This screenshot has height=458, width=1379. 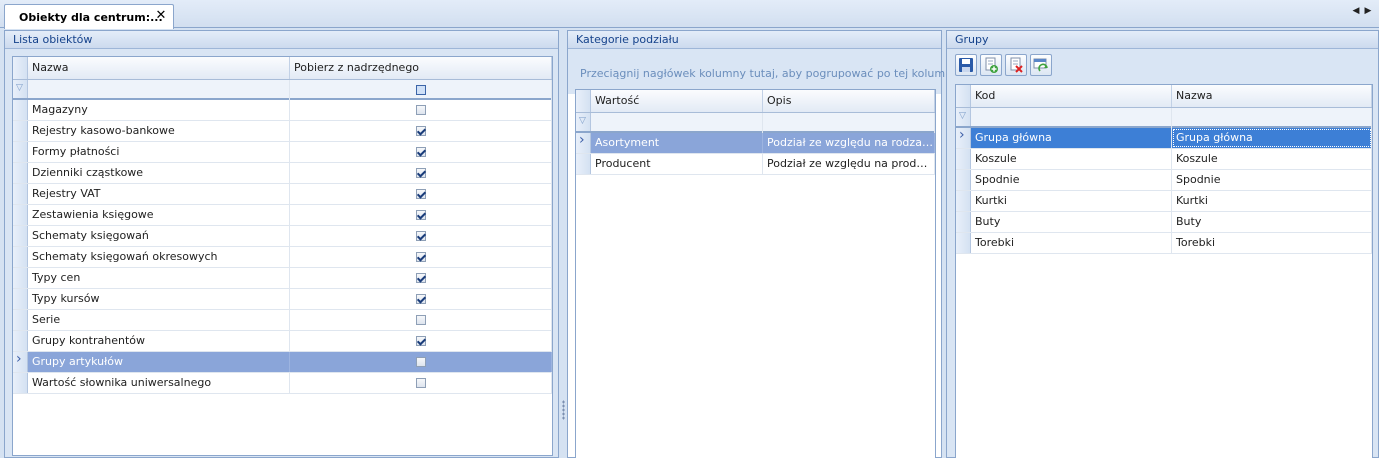 What do you see at coordinates (159, 194) in the screenshot?
I see `object-name-cell: Rejestry VAT` at bounding box center [159, 194].